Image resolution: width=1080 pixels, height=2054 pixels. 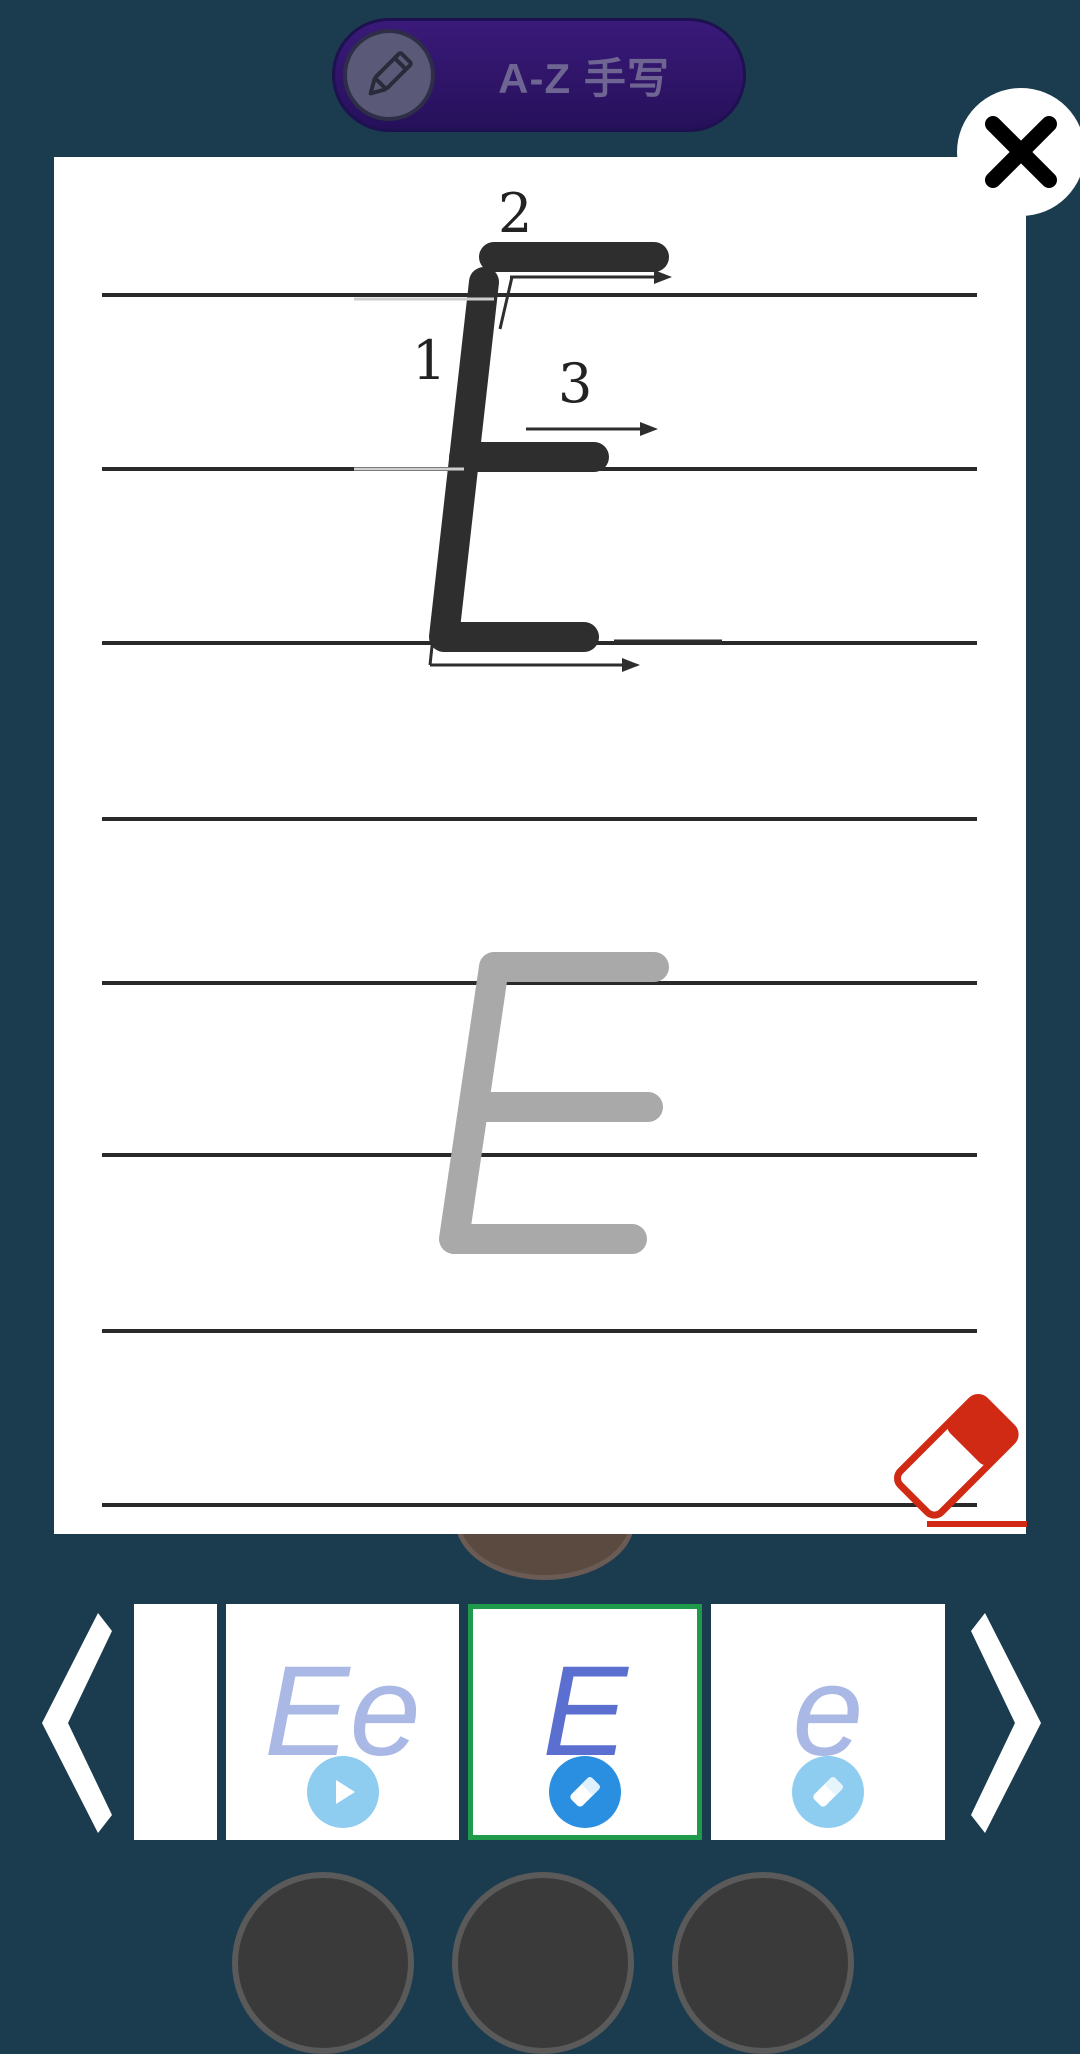 I want to click on carousel-item: e, so click(x=828, y=1722).